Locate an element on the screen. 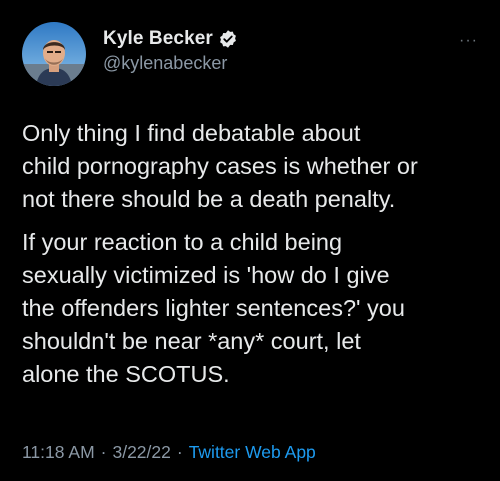 The height and width of the screenshot is (481, 500). tweet-time: 11:18 AM is located at coordinates (58, 452).